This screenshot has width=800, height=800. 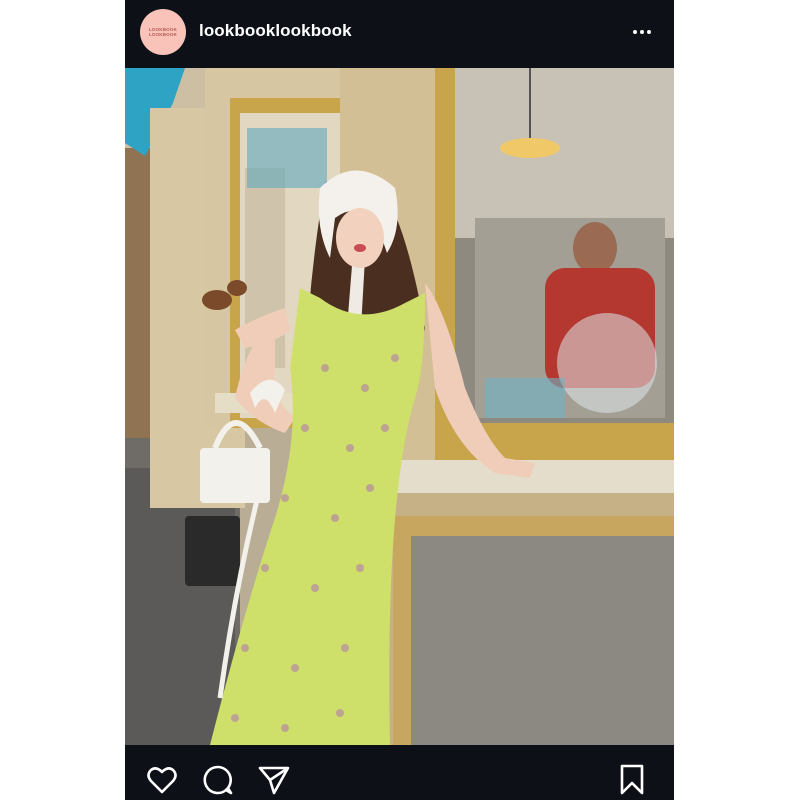 What do you see at coordinates (642, 32) in the screenshot?
I see `more-horizontal-icon` at bounding box center [642, 32].